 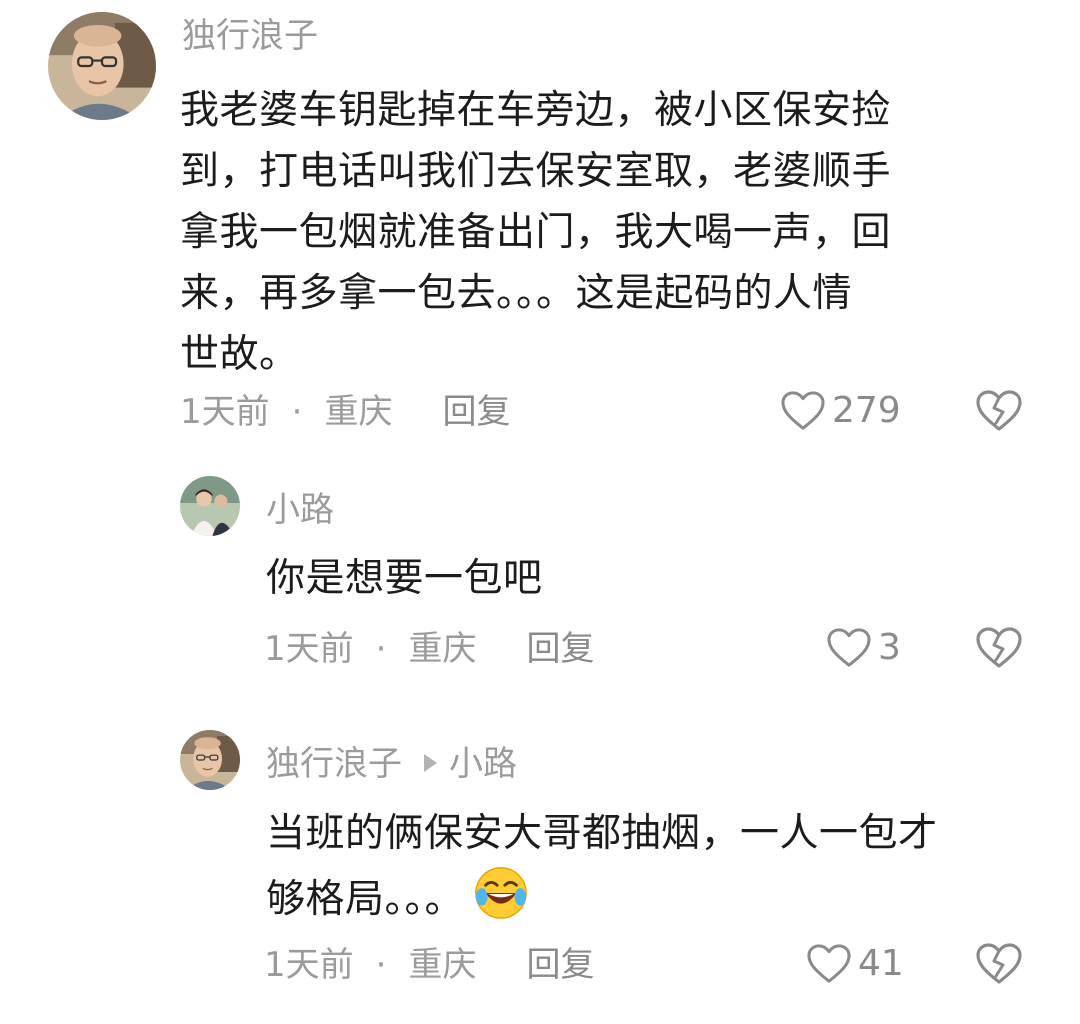 What do you see at coordinates (866, 410) in the screenshot?
I see `like-count: 279` at bounding box center [866, 410].